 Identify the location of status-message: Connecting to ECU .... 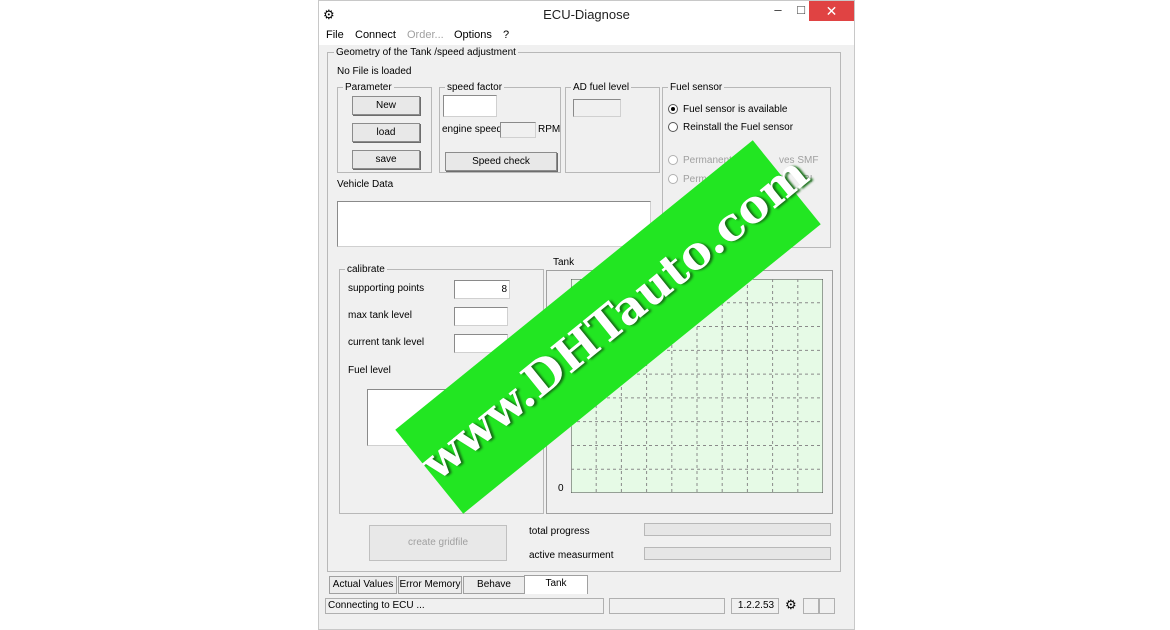
(464, 606).